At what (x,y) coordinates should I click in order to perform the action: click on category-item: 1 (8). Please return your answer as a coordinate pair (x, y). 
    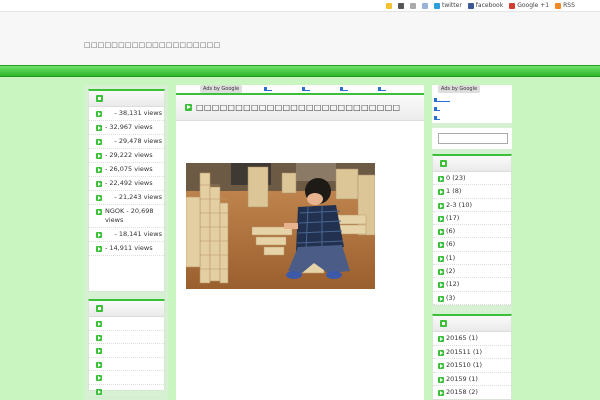
    Looking at the image, I should click on (472, 192).